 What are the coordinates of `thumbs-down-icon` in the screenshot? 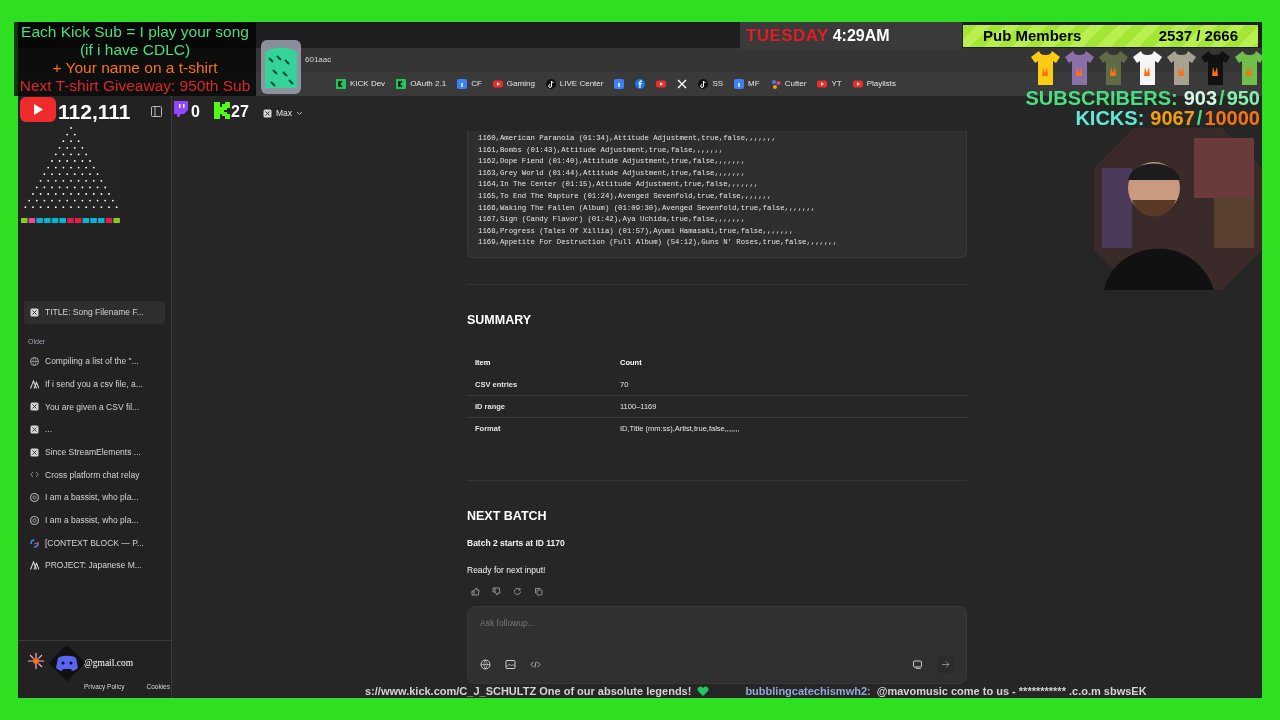 It's located at (496, 591).